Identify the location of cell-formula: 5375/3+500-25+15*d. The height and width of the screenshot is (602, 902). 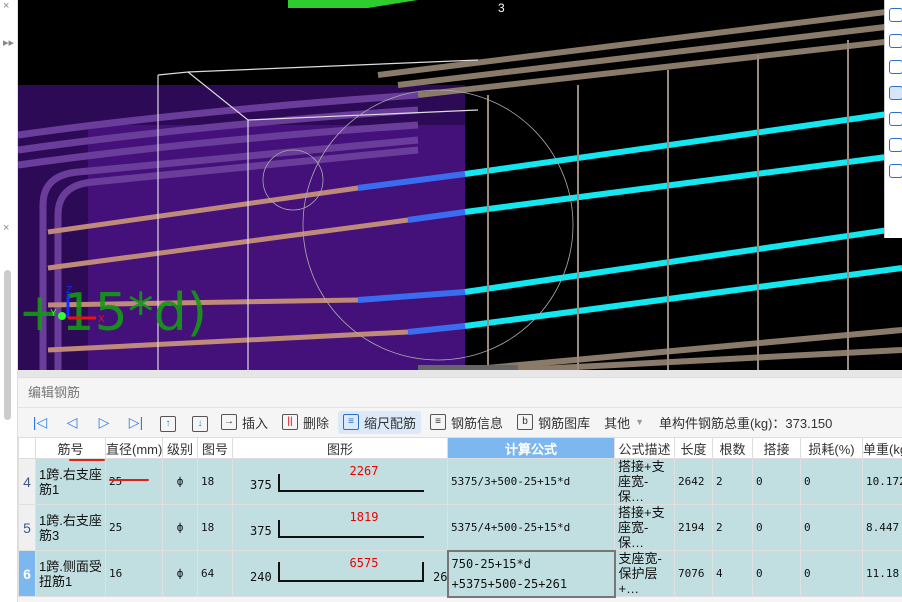
(531, 481).